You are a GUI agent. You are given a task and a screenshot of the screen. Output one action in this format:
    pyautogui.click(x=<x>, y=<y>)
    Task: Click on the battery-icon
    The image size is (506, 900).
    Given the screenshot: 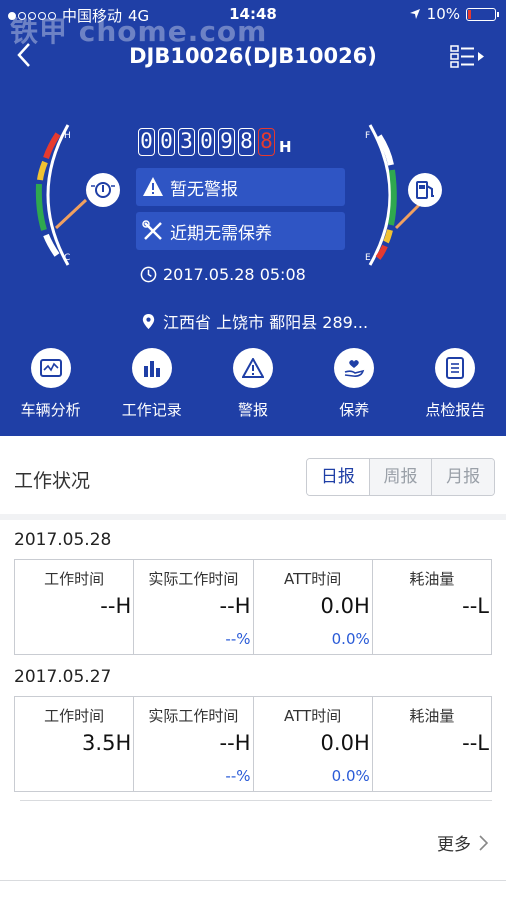 What is the action you would take?
    pyautogui.click(x=482, y=14)
    